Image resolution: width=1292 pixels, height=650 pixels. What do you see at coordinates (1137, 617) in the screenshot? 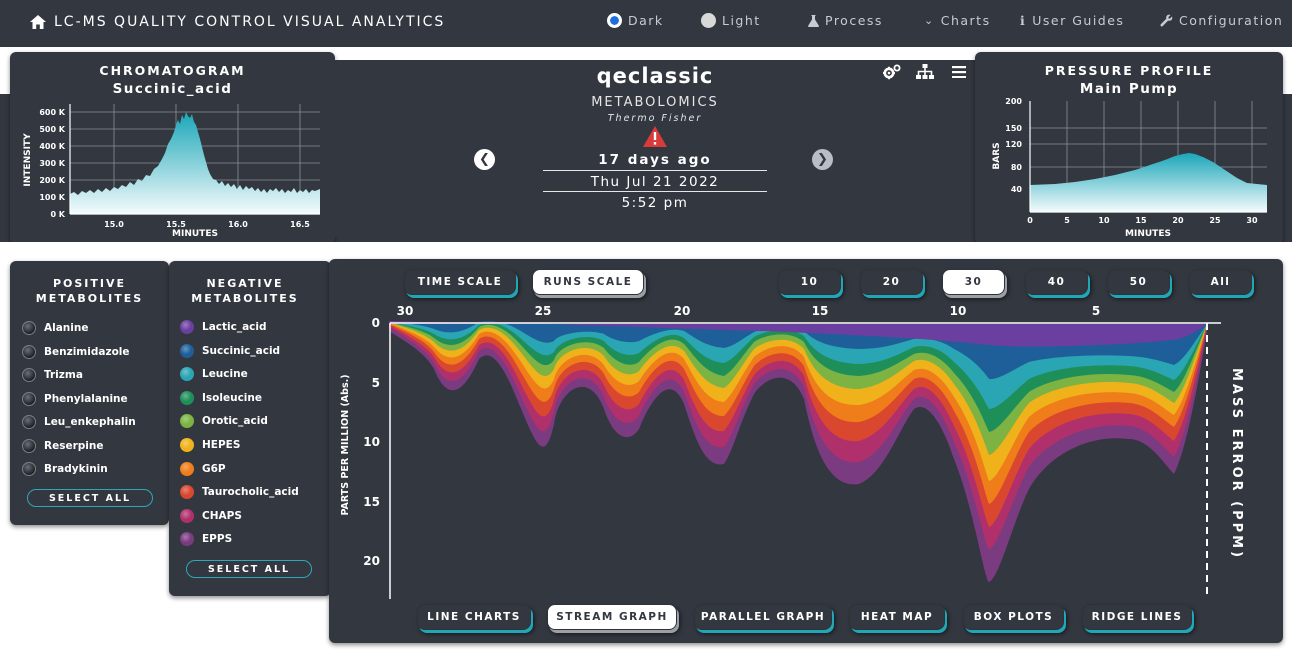
I see `ridge-lines-button: RIDGE LINES` at bounding box center [1137, 617].